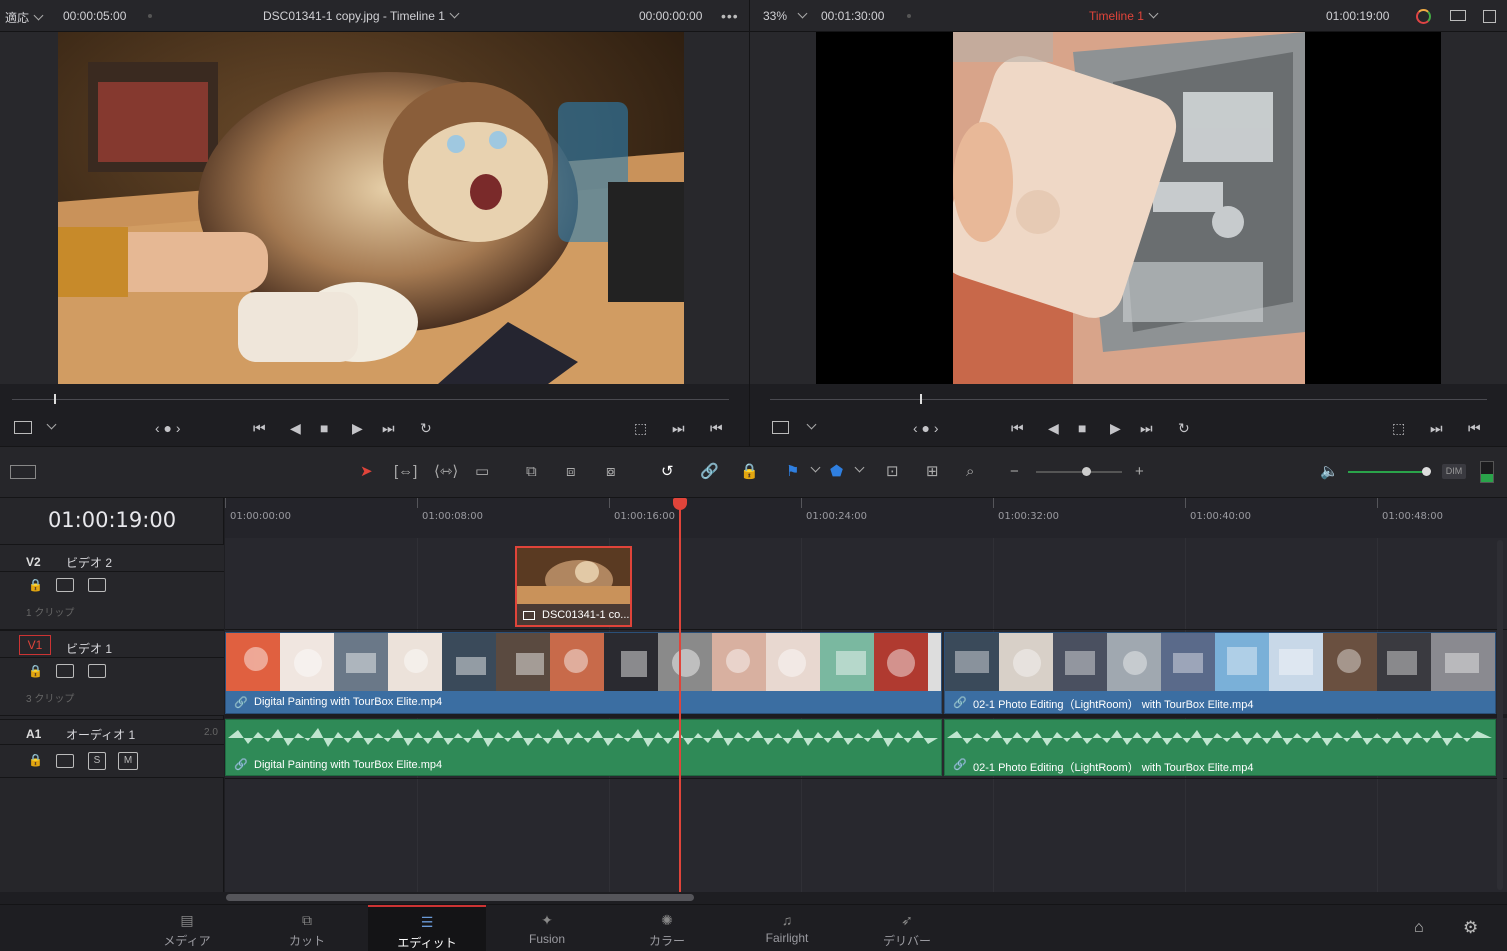  I want to click on source-playhead, so click(55, 399).